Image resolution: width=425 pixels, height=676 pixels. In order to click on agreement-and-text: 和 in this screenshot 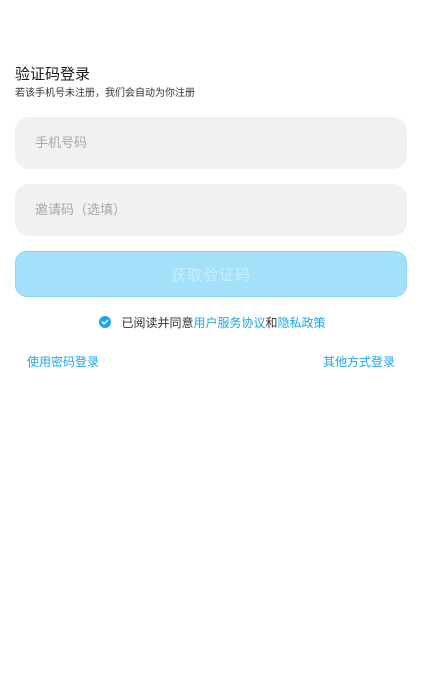, I will do `click(271, 322)`.